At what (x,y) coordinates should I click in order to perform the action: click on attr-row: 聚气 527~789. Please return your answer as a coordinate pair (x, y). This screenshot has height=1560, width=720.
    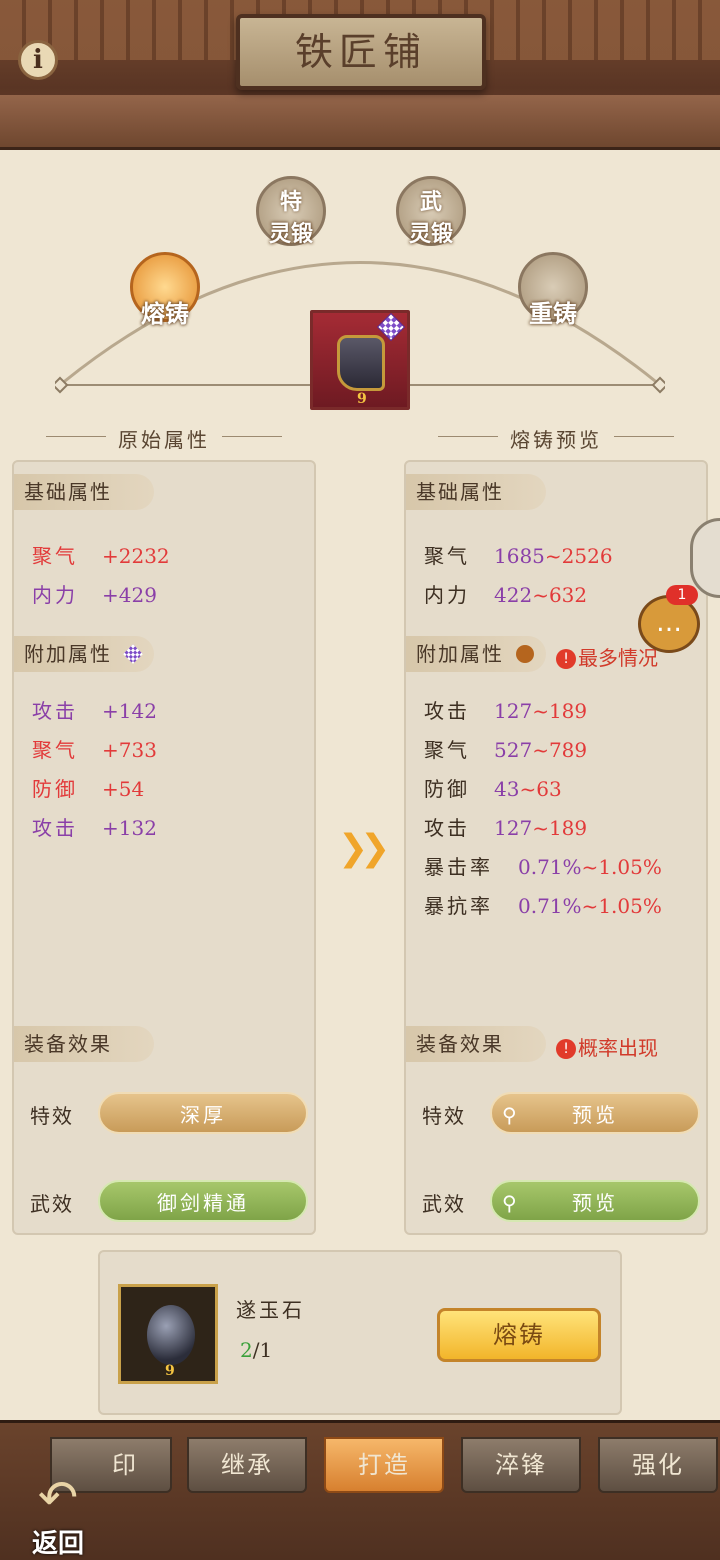
    Looking at the image, I should click on (506, 750).